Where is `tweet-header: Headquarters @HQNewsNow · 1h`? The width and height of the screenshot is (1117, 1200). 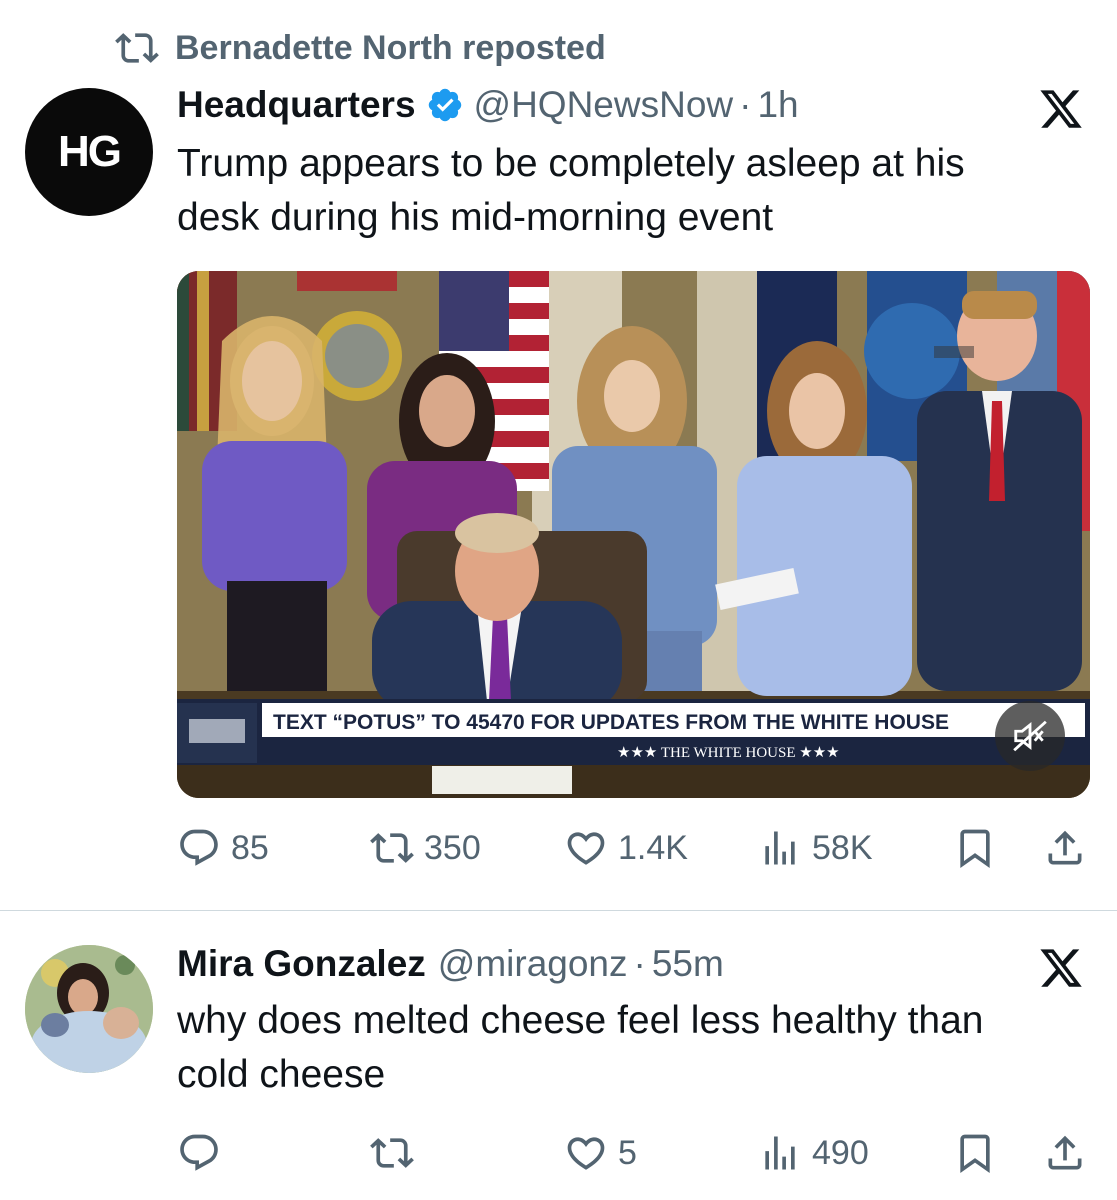
tweet-header: Headquarters @HQNewsNow · 1h is located at coordinates (488, 105).